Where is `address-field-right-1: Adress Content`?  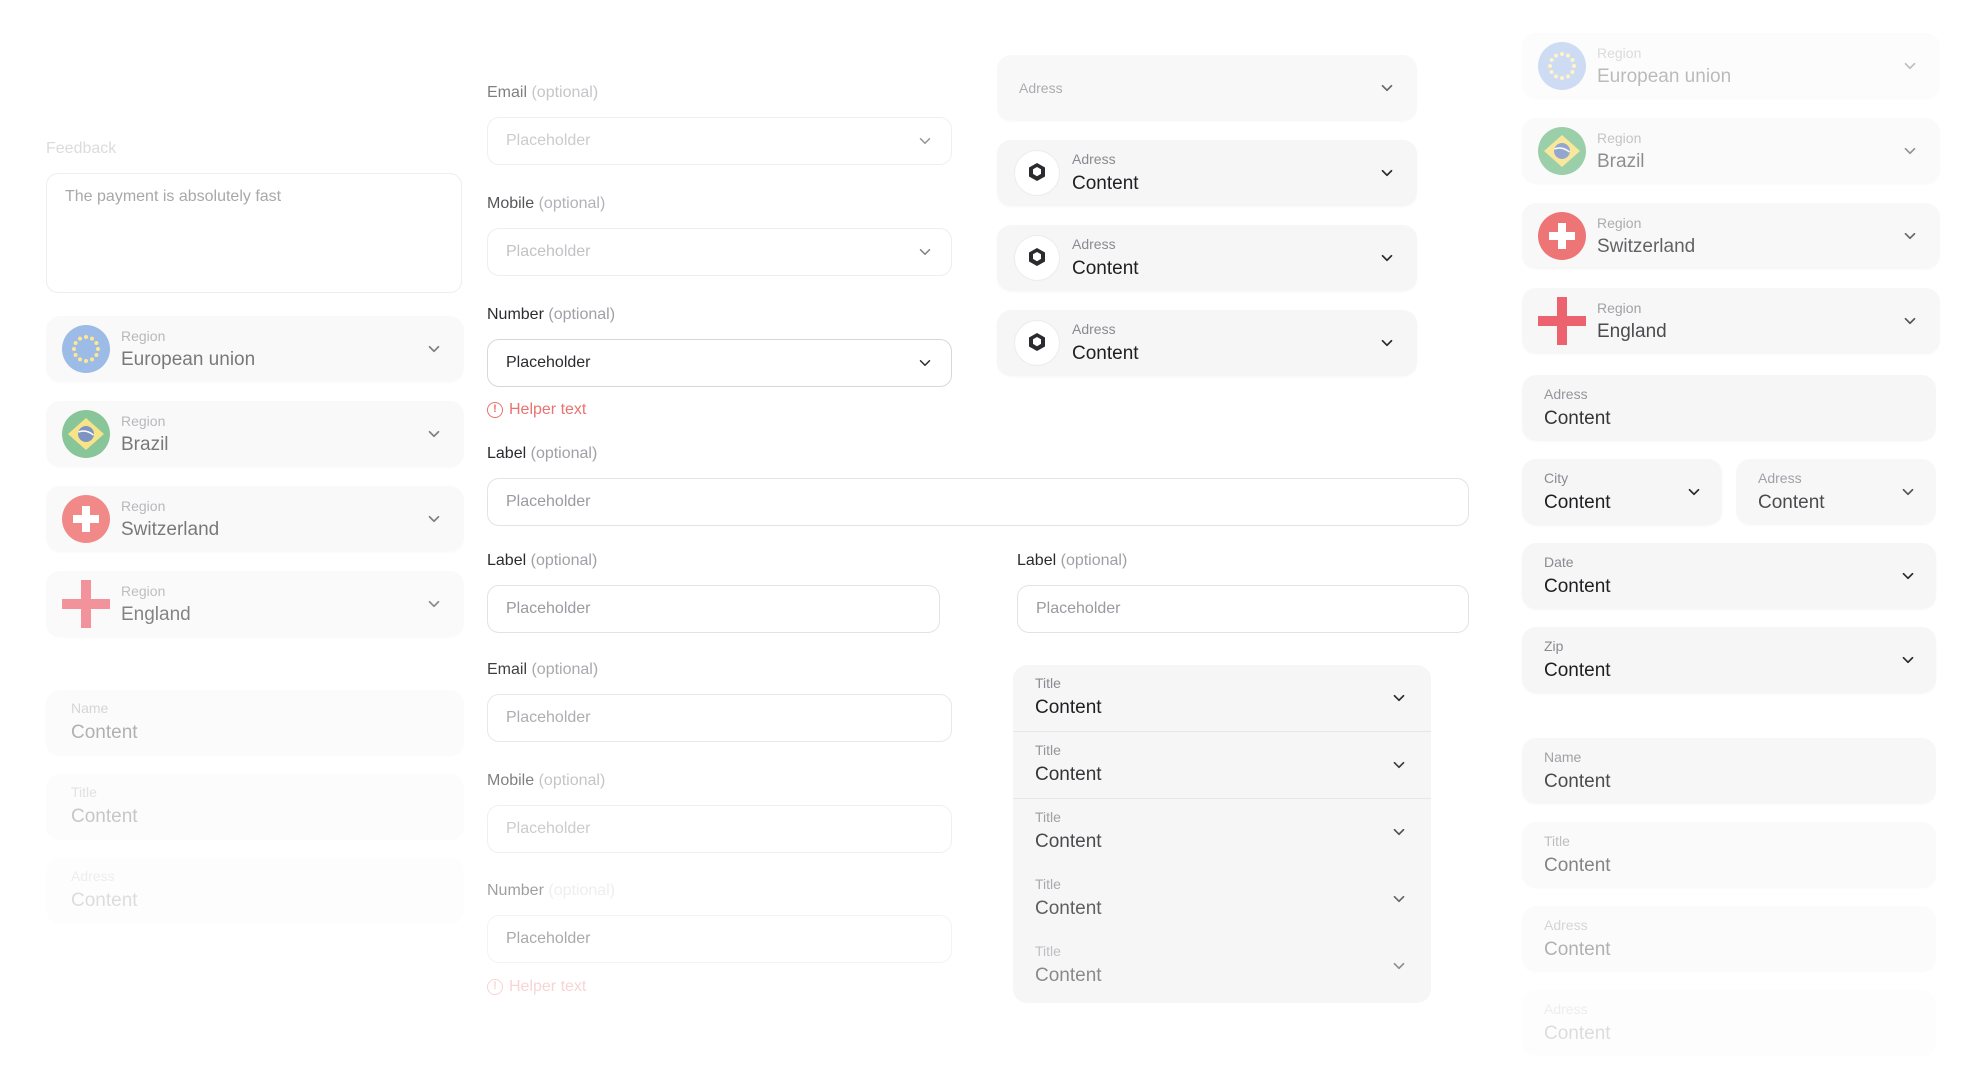 address-field-right-1: Adress Content is located at coordinates (1729, 939).